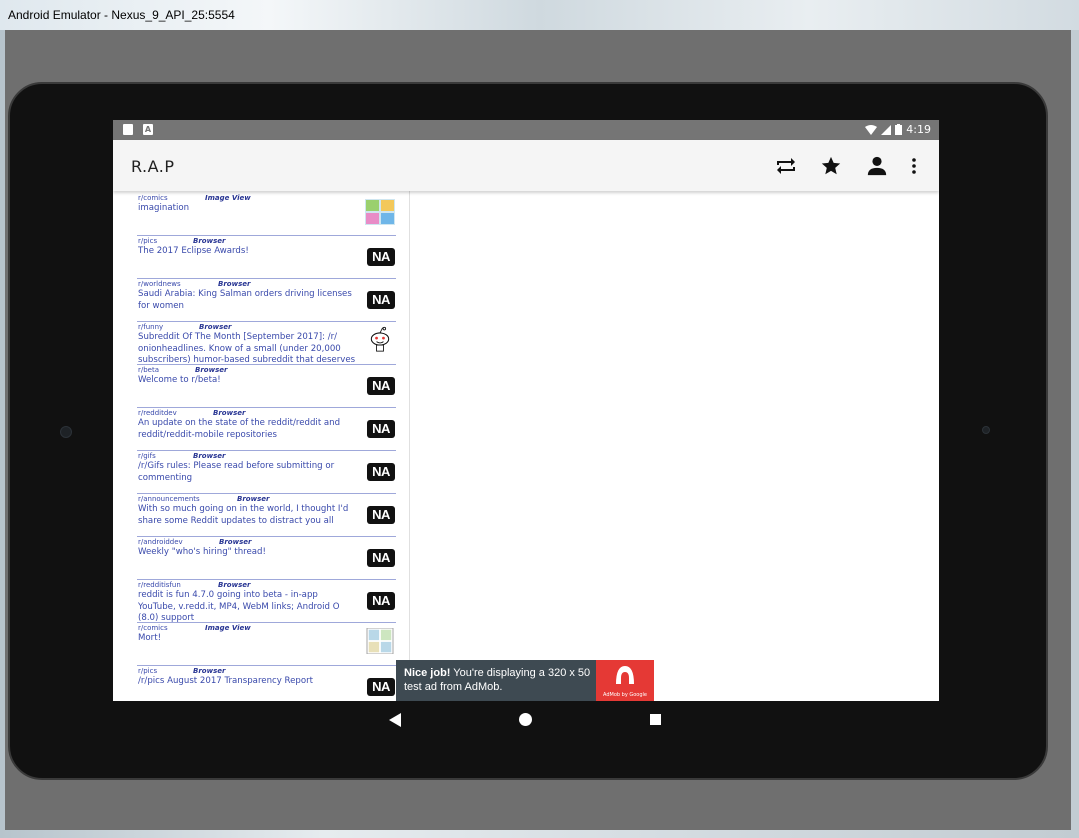 The height and width of the screenshot is (838, 1079). Describe the element at coordinates (150, 638) in the screenshot. I see `post-title: Mort!` at that location.